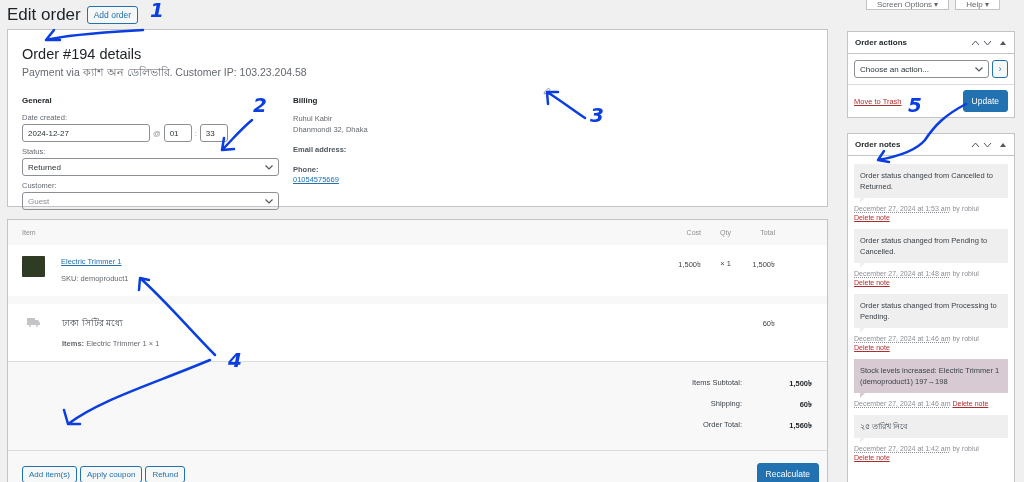  Describe the element at coordinates (862, 395) in the screenshot. I see `note-bubble-tail` at that location.